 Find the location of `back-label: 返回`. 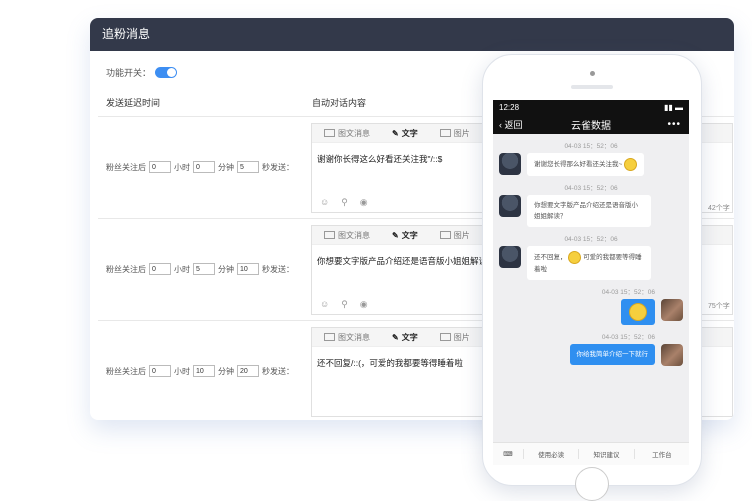

back-label: 返回 is located at coordinates (513, 124).